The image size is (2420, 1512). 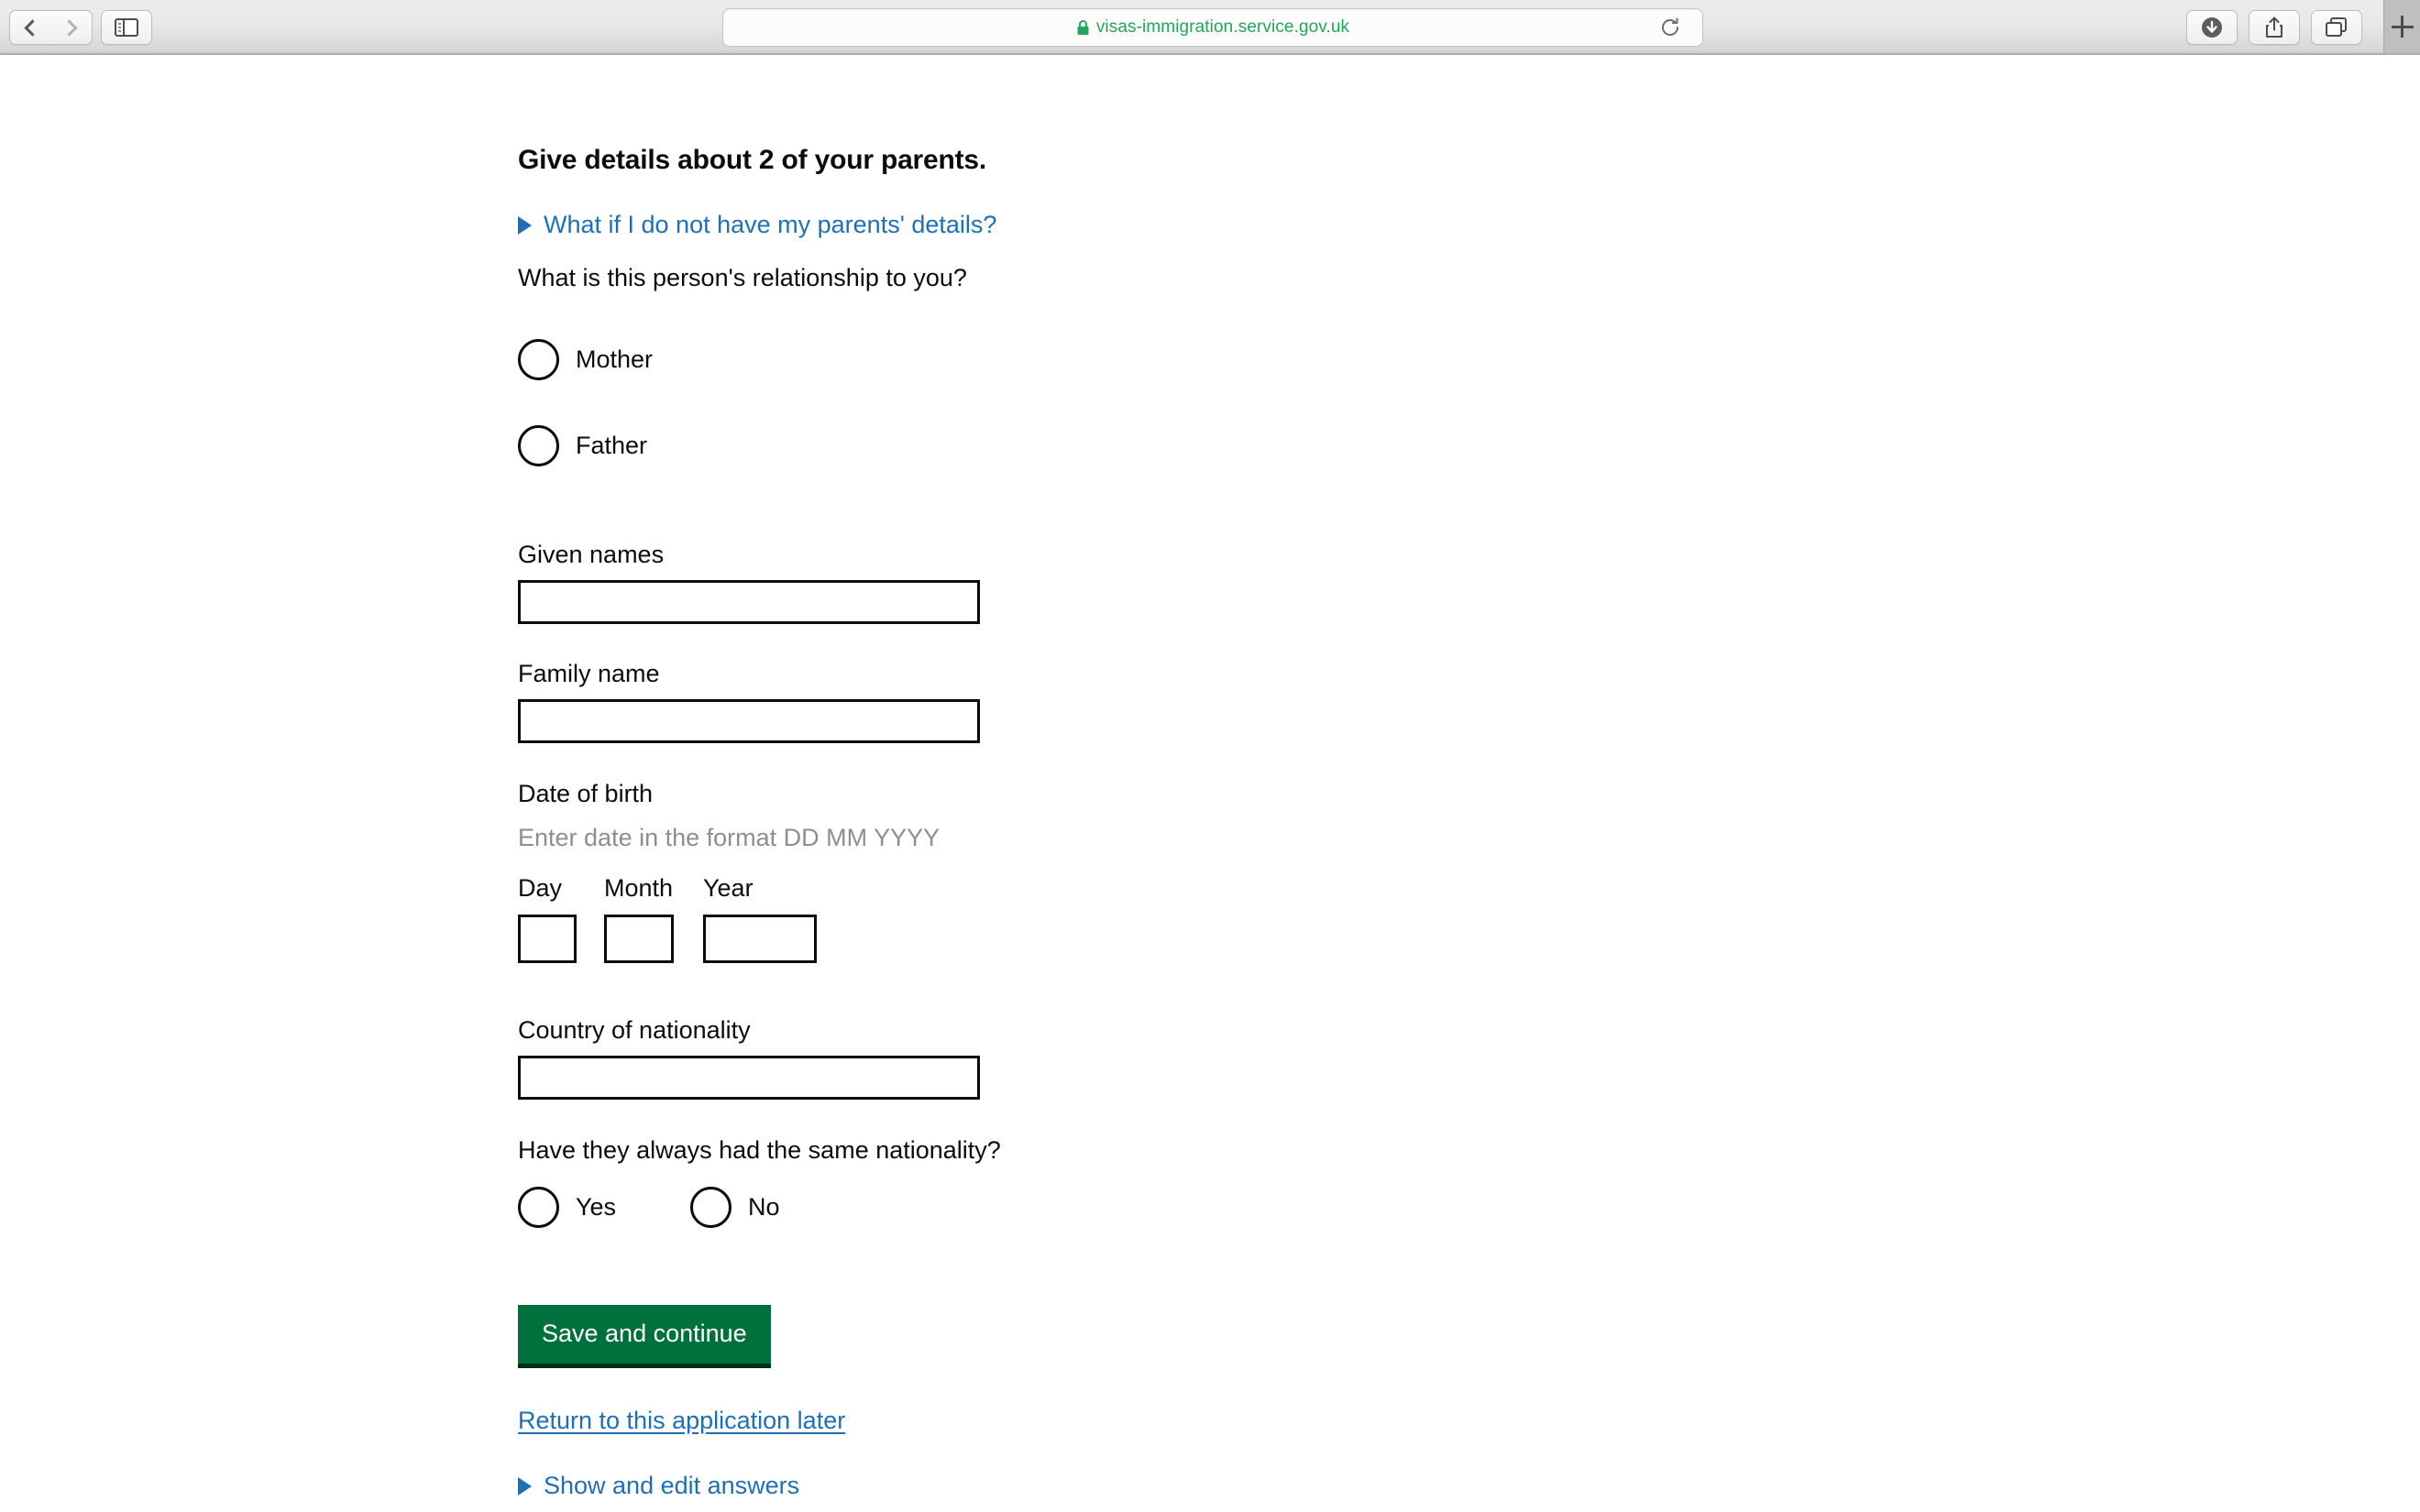 I want to click on month-label: Month, so click(x=639, y=888).